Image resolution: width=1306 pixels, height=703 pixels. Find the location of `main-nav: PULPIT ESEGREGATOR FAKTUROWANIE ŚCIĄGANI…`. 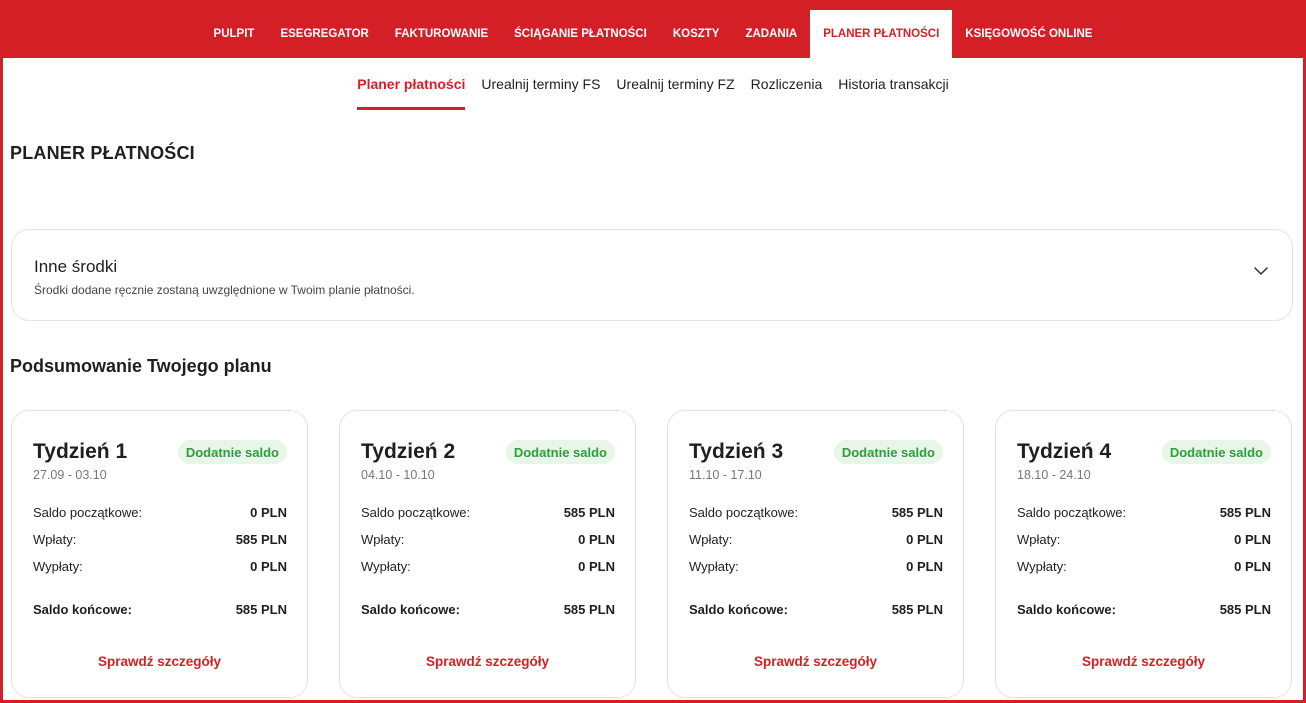

main-nav: PULPIT ESEGREGATOR FAKTUROWANIE ŚCIĄGANI… is located at coordinates (653, 29).